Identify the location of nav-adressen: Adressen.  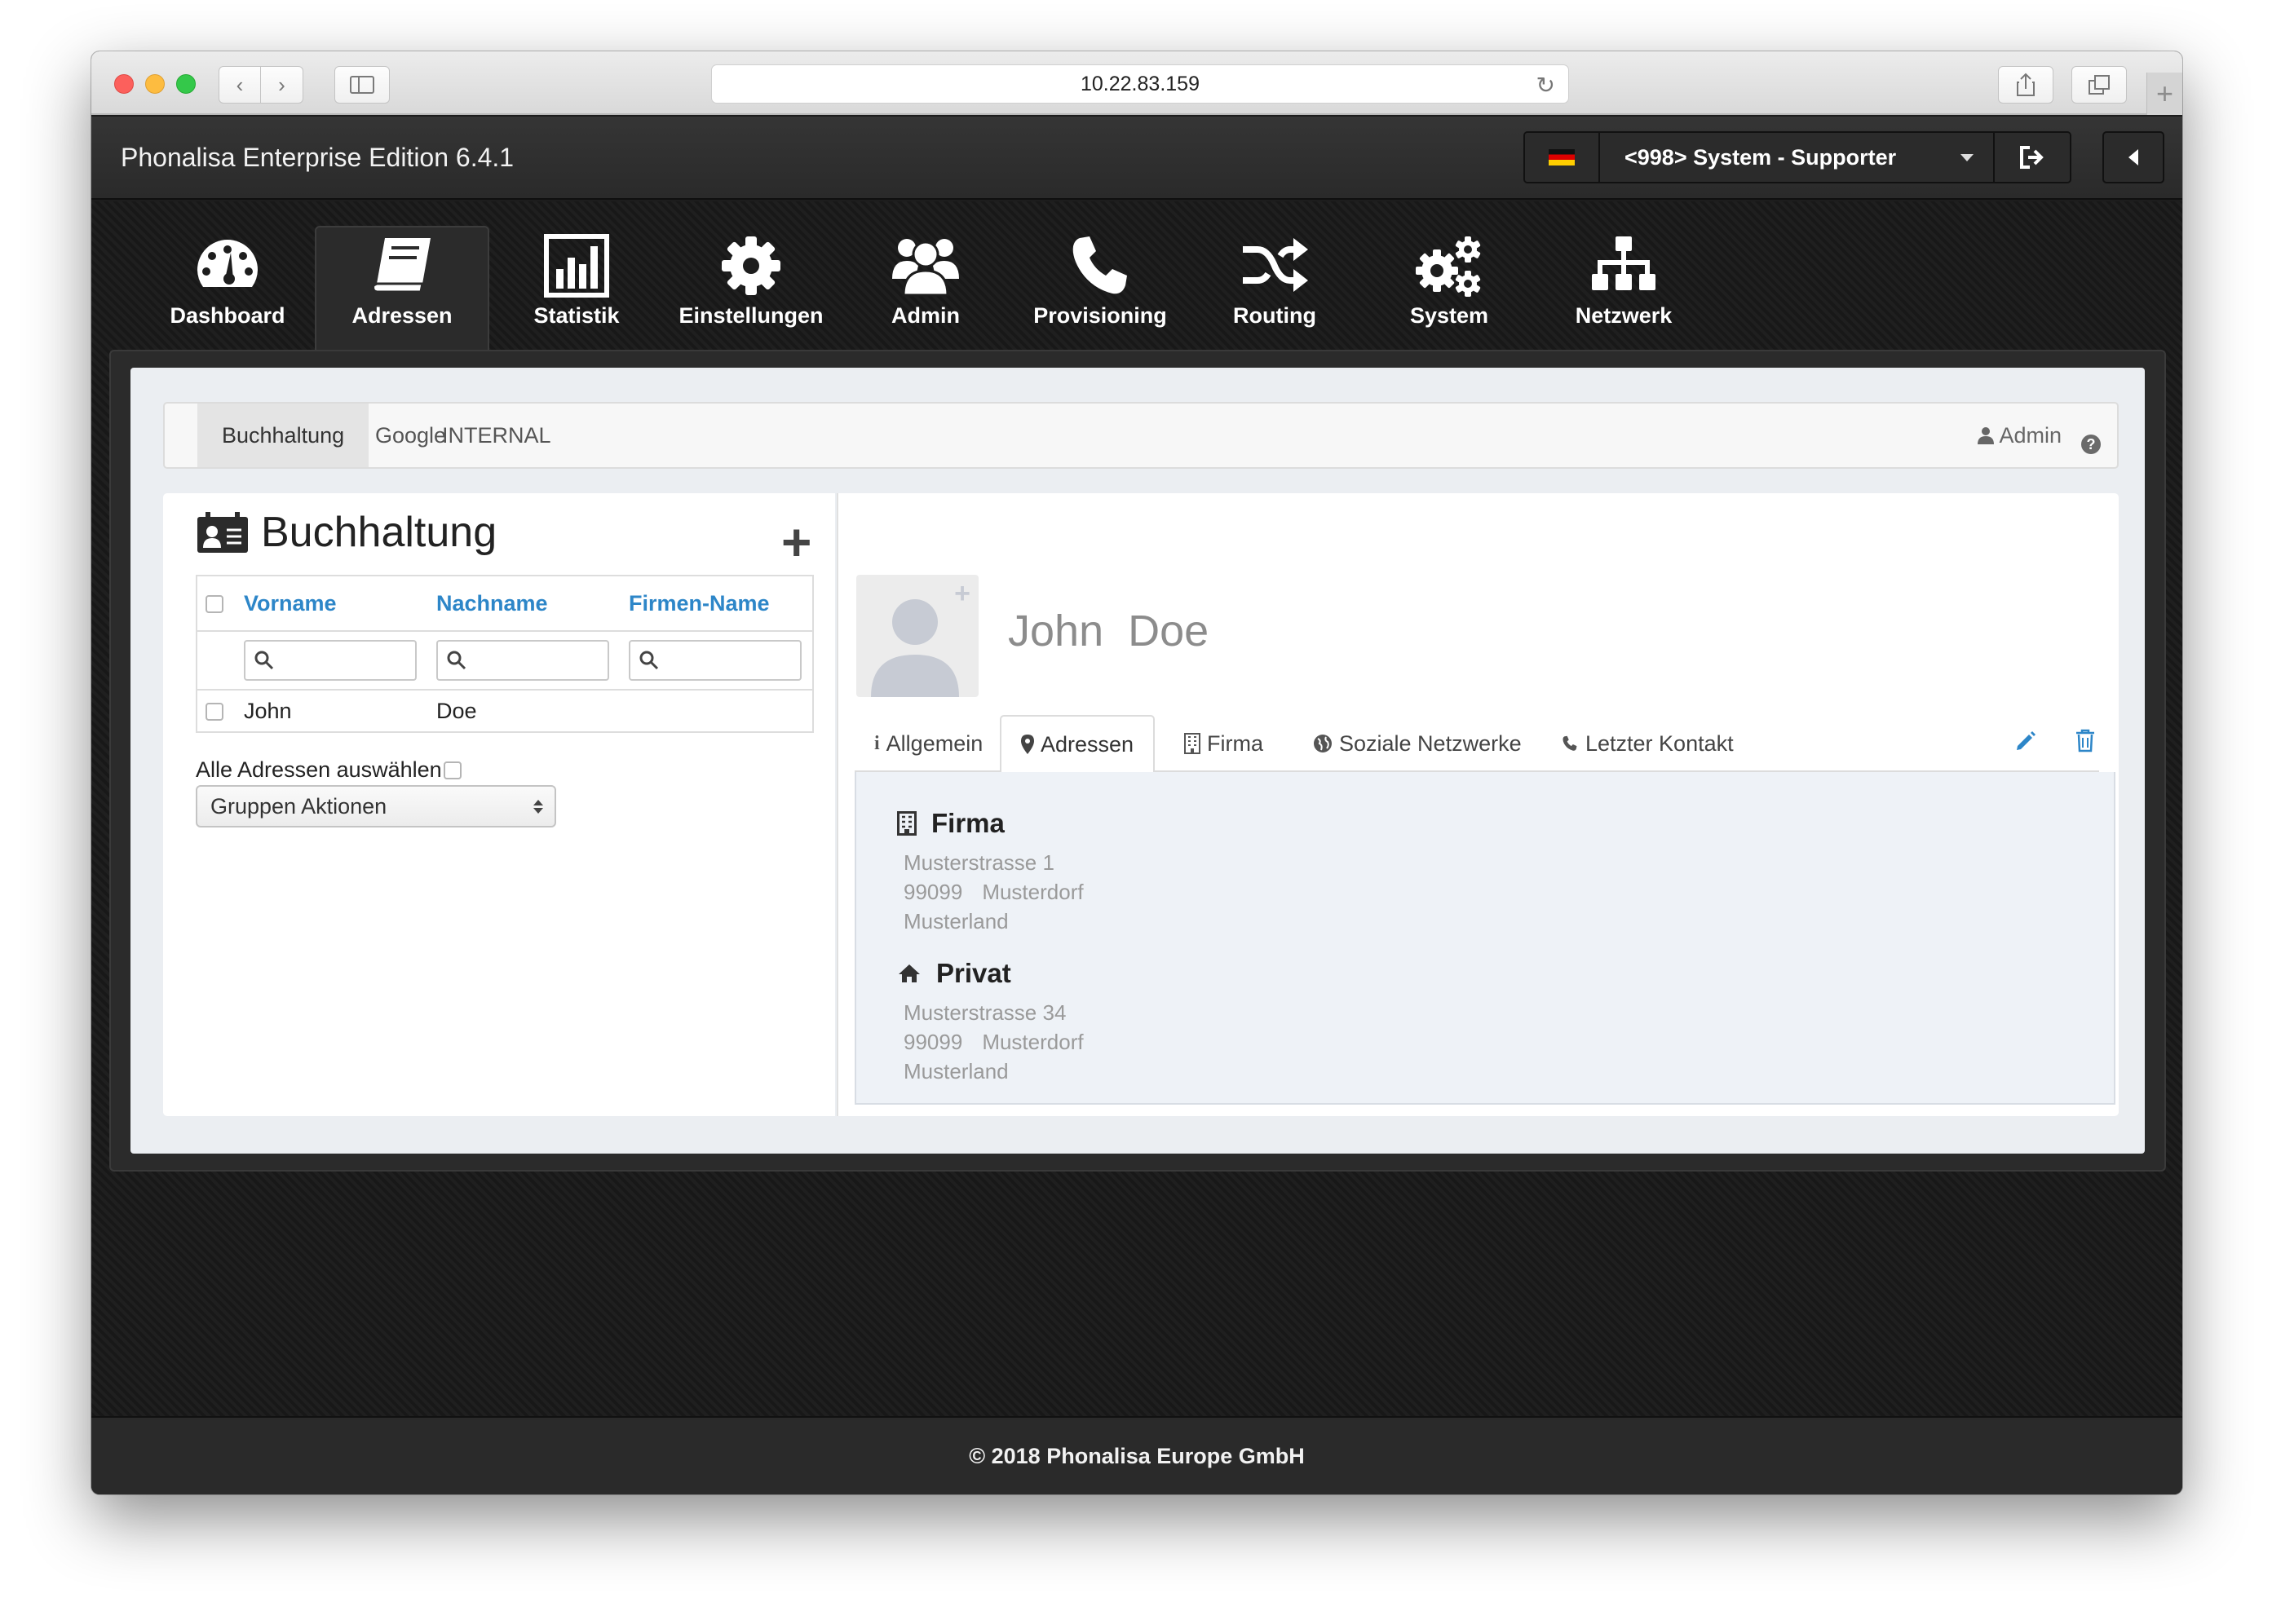
(402, 288).